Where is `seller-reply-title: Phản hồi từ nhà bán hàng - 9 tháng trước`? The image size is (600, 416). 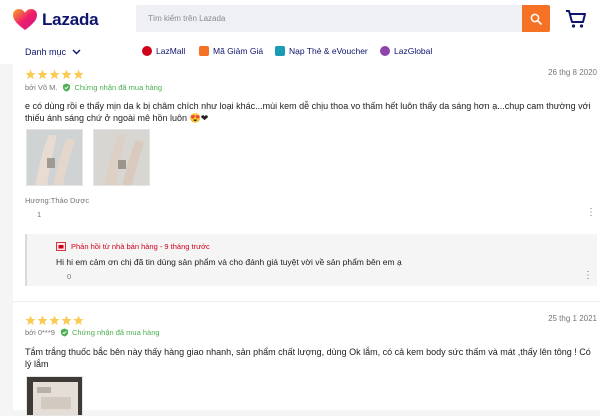 seller-reply-title: Phản hồi từ nhà bán hàng - 9 tháng trước is located at coordinates (140, 246).